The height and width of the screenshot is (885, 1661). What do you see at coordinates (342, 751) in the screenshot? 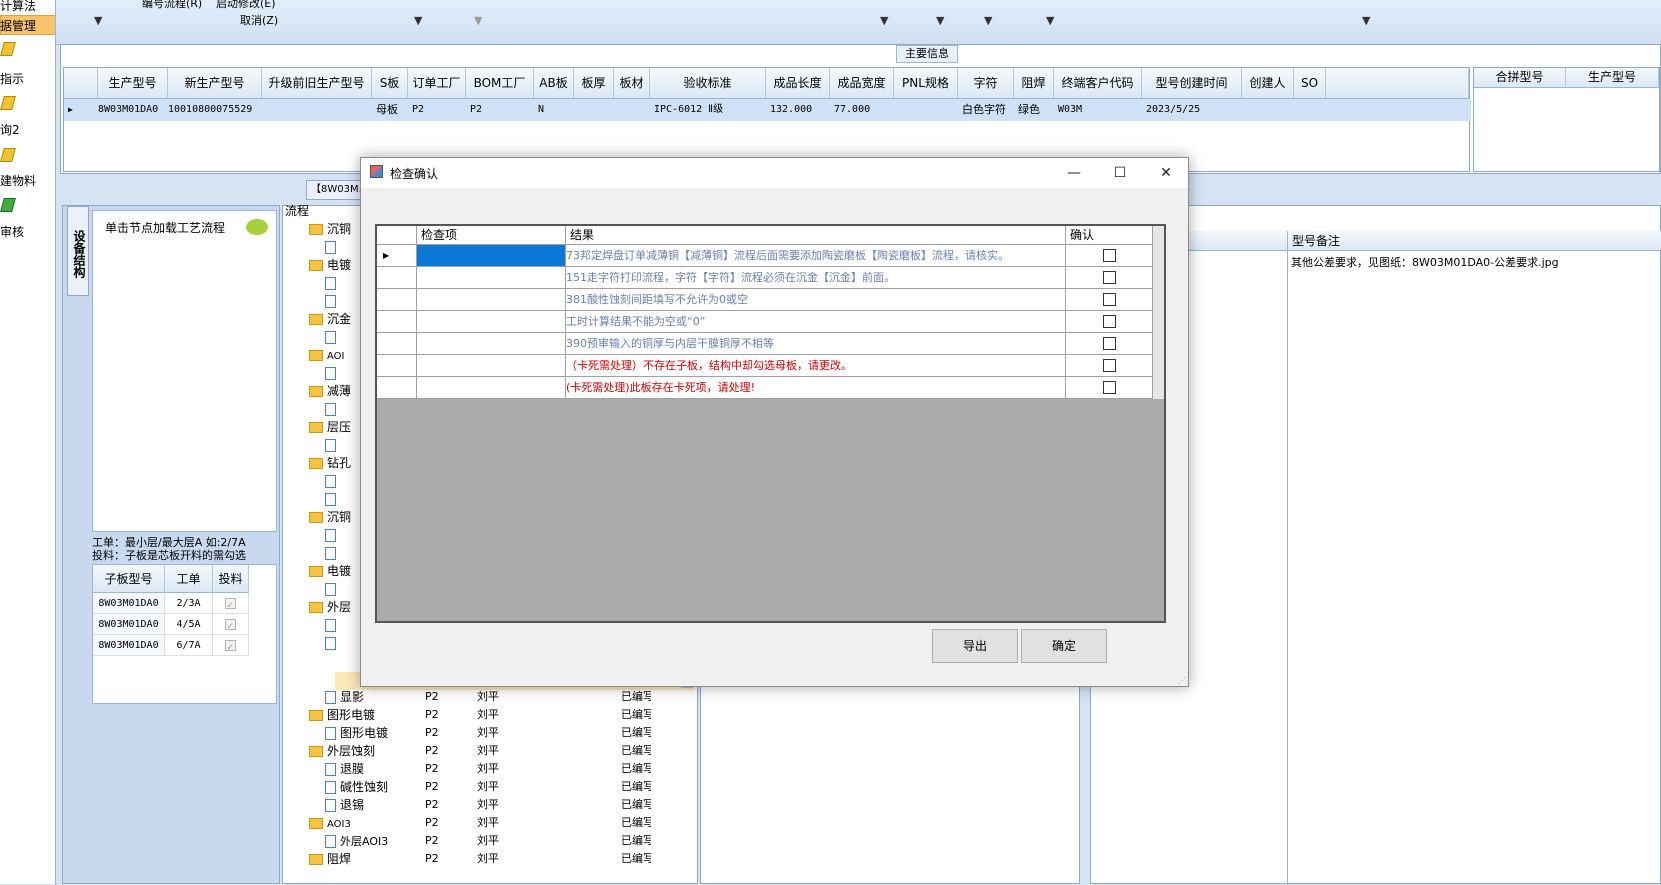
I see `tree-node: 外层蚀刻` at bounding box center [342, 751].